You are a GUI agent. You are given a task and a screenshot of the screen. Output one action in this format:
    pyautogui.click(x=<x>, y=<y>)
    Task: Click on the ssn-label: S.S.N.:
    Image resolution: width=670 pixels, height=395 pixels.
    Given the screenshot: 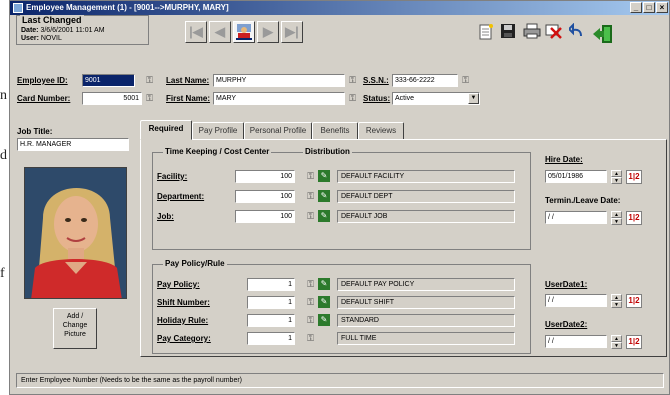 What is the action you would take?
    pyautogui.click(x=376, y=80)
    